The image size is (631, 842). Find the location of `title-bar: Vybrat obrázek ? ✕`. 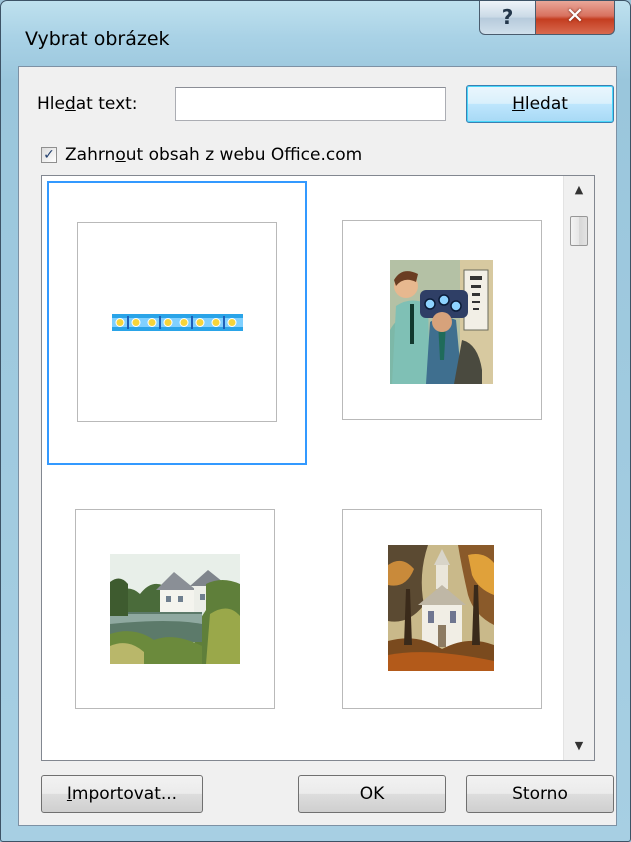

title-bar: Vybrat obrázek ? ✕ is located at coordinates (315, 32).